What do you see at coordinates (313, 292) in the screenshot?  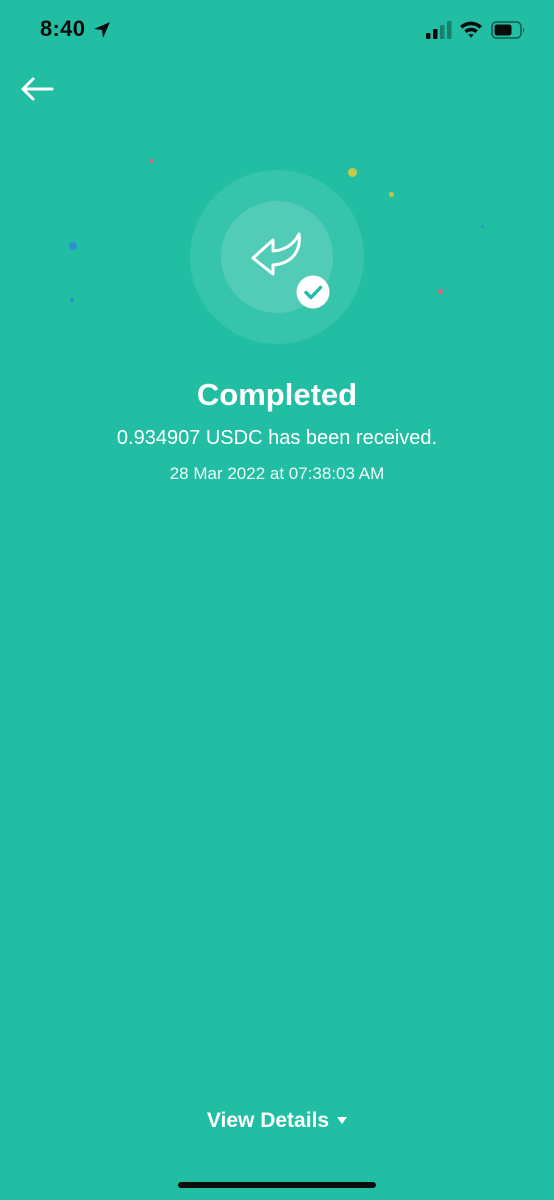 I see `check-circle-icon` at bounding box center [313, 292].